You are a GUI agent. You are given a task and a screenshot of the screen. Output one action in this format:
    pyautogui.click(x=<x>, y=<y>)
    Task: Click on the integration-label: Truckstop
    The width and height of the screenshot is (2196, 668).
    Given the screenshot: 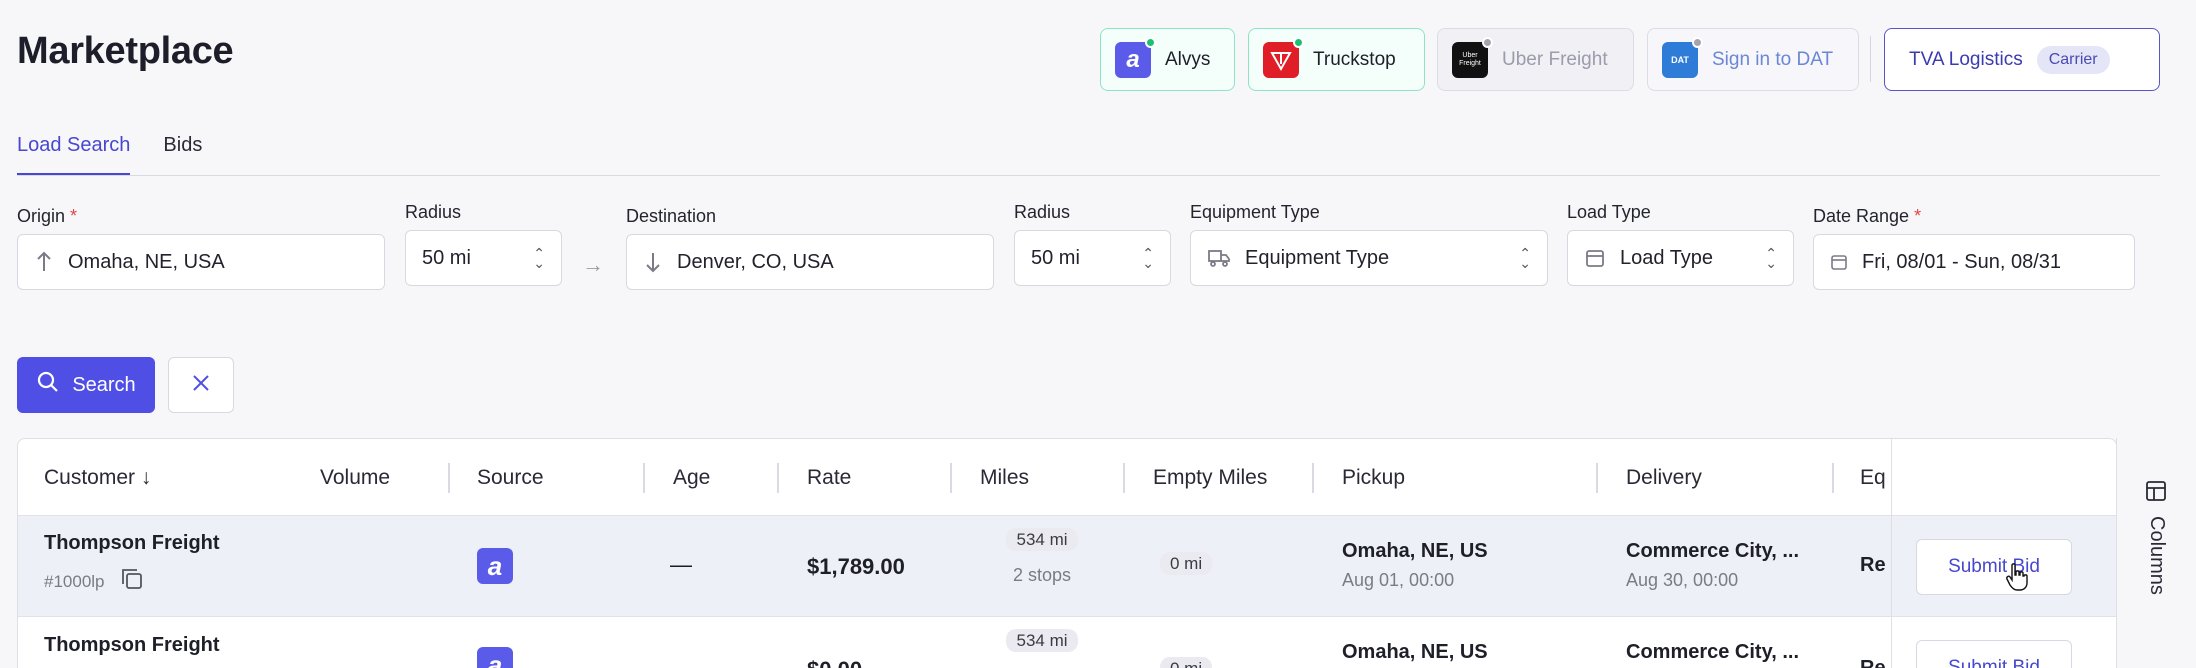 What is the action you would take?
    pyautogui.click(x=1354, y=59)
    